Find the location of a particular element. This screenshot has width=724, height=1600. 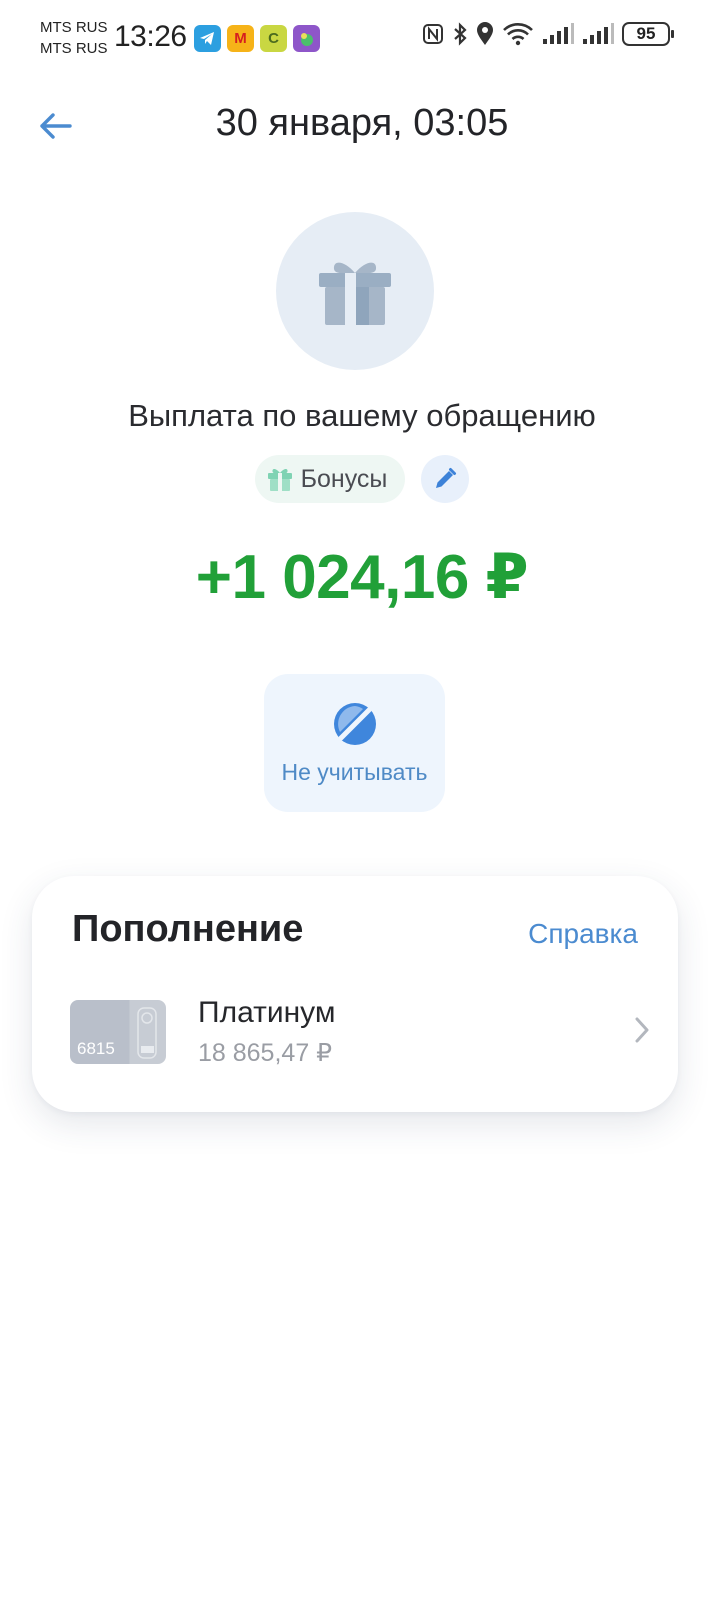

card-art-icon is located at coordinates (147, 1033).